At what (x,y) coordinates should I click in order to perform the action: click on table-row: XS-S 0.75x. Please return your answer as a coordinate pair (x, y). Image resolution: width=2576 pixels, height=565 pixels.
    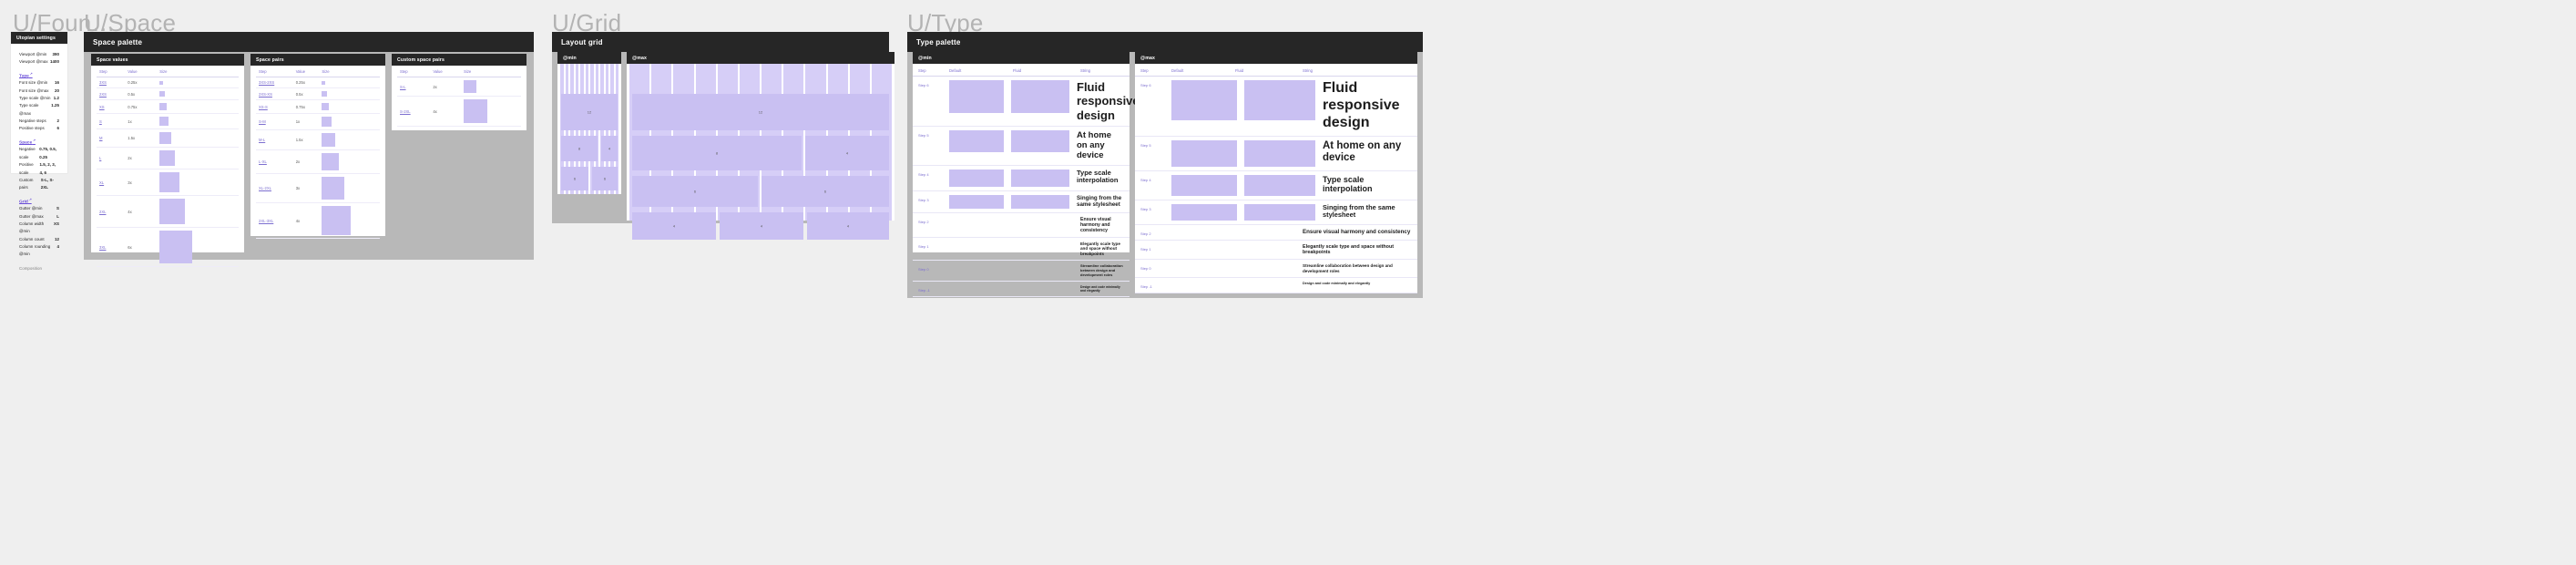
    Looking at the image, I should click on (318, 106).